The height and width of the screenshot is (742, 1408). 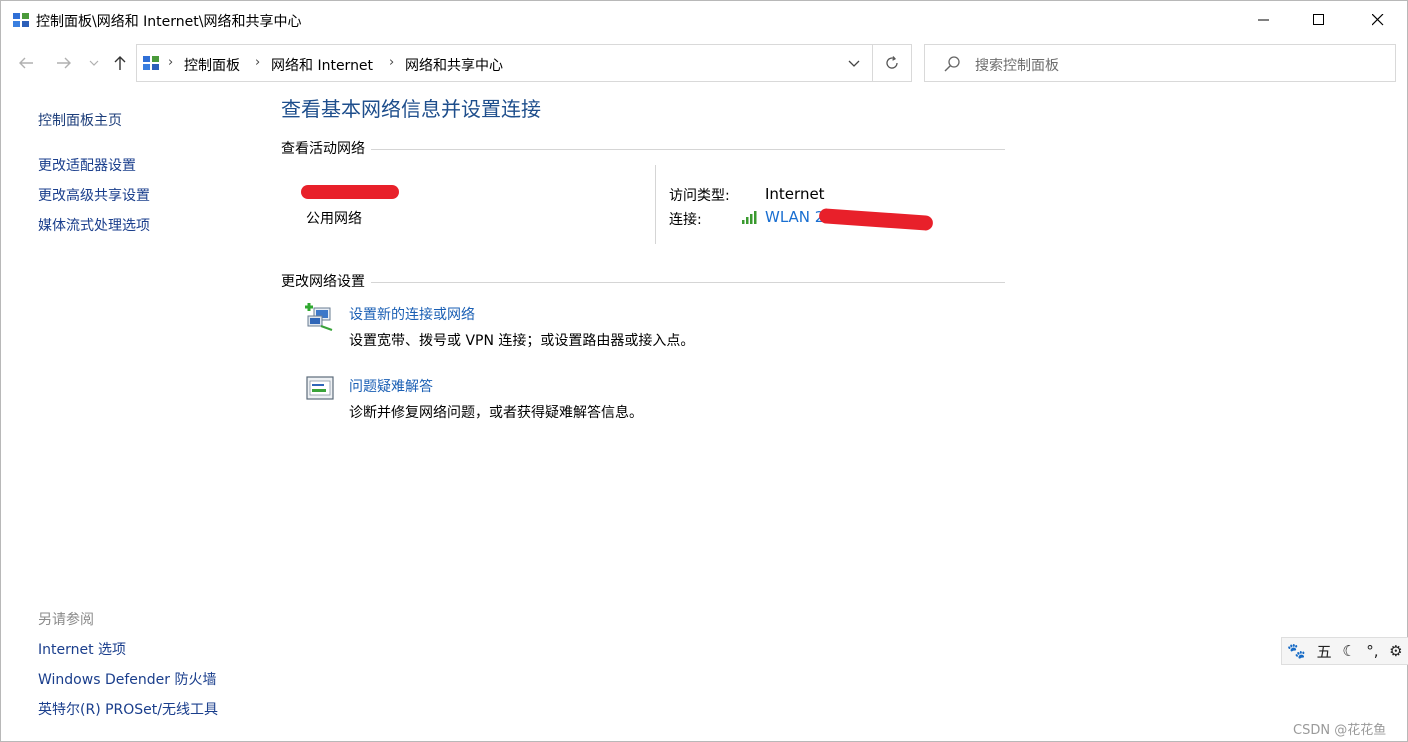 I want to click on up-arrow-icon, so click(x=120, y=63).